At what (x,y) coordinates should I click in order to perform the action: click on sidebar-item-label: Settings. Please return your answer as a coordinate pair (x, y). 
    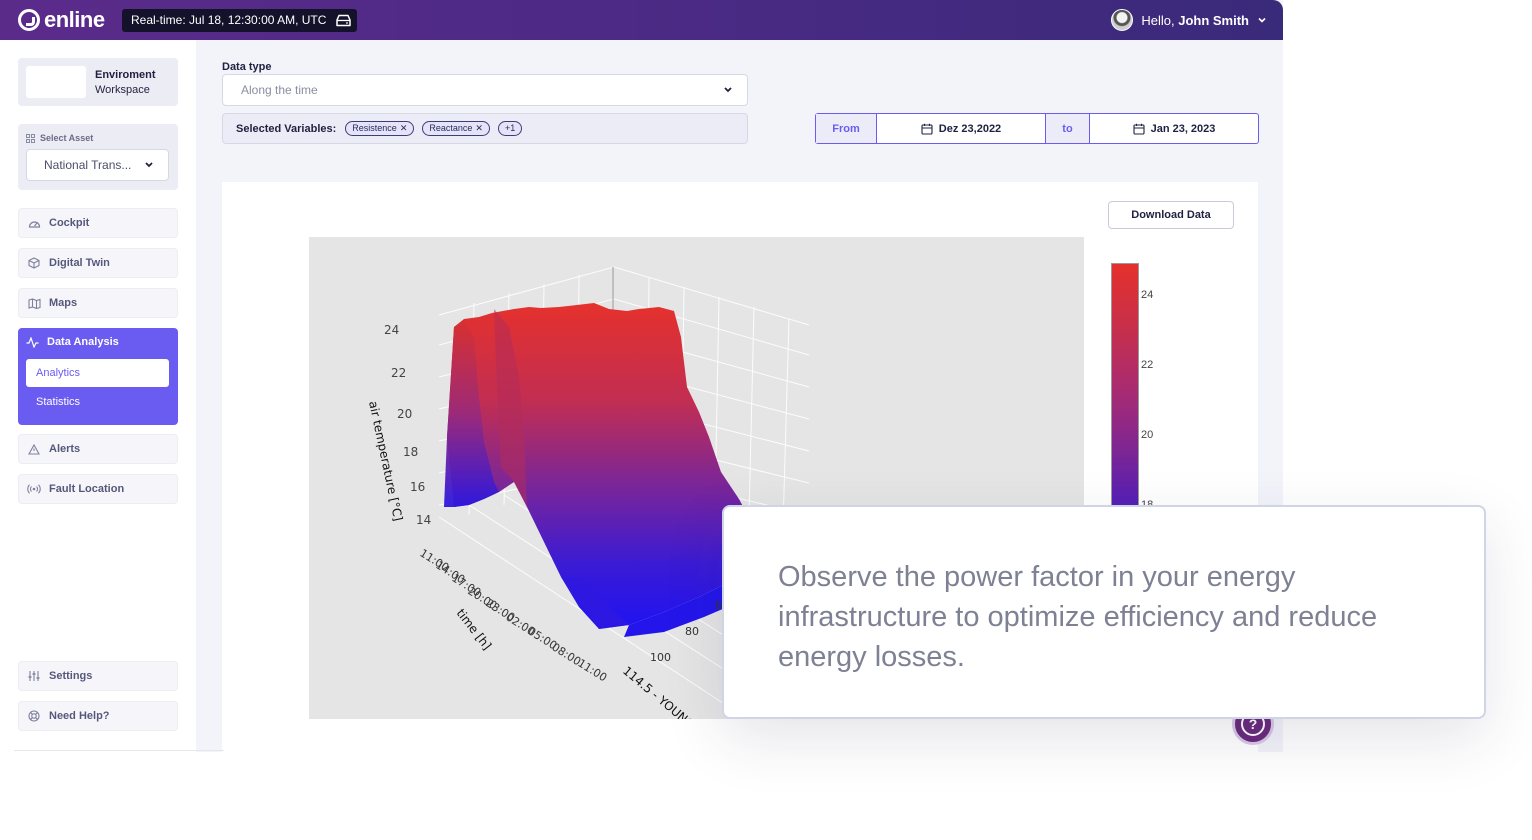
    Looking at the image, I should click on (71, 676).